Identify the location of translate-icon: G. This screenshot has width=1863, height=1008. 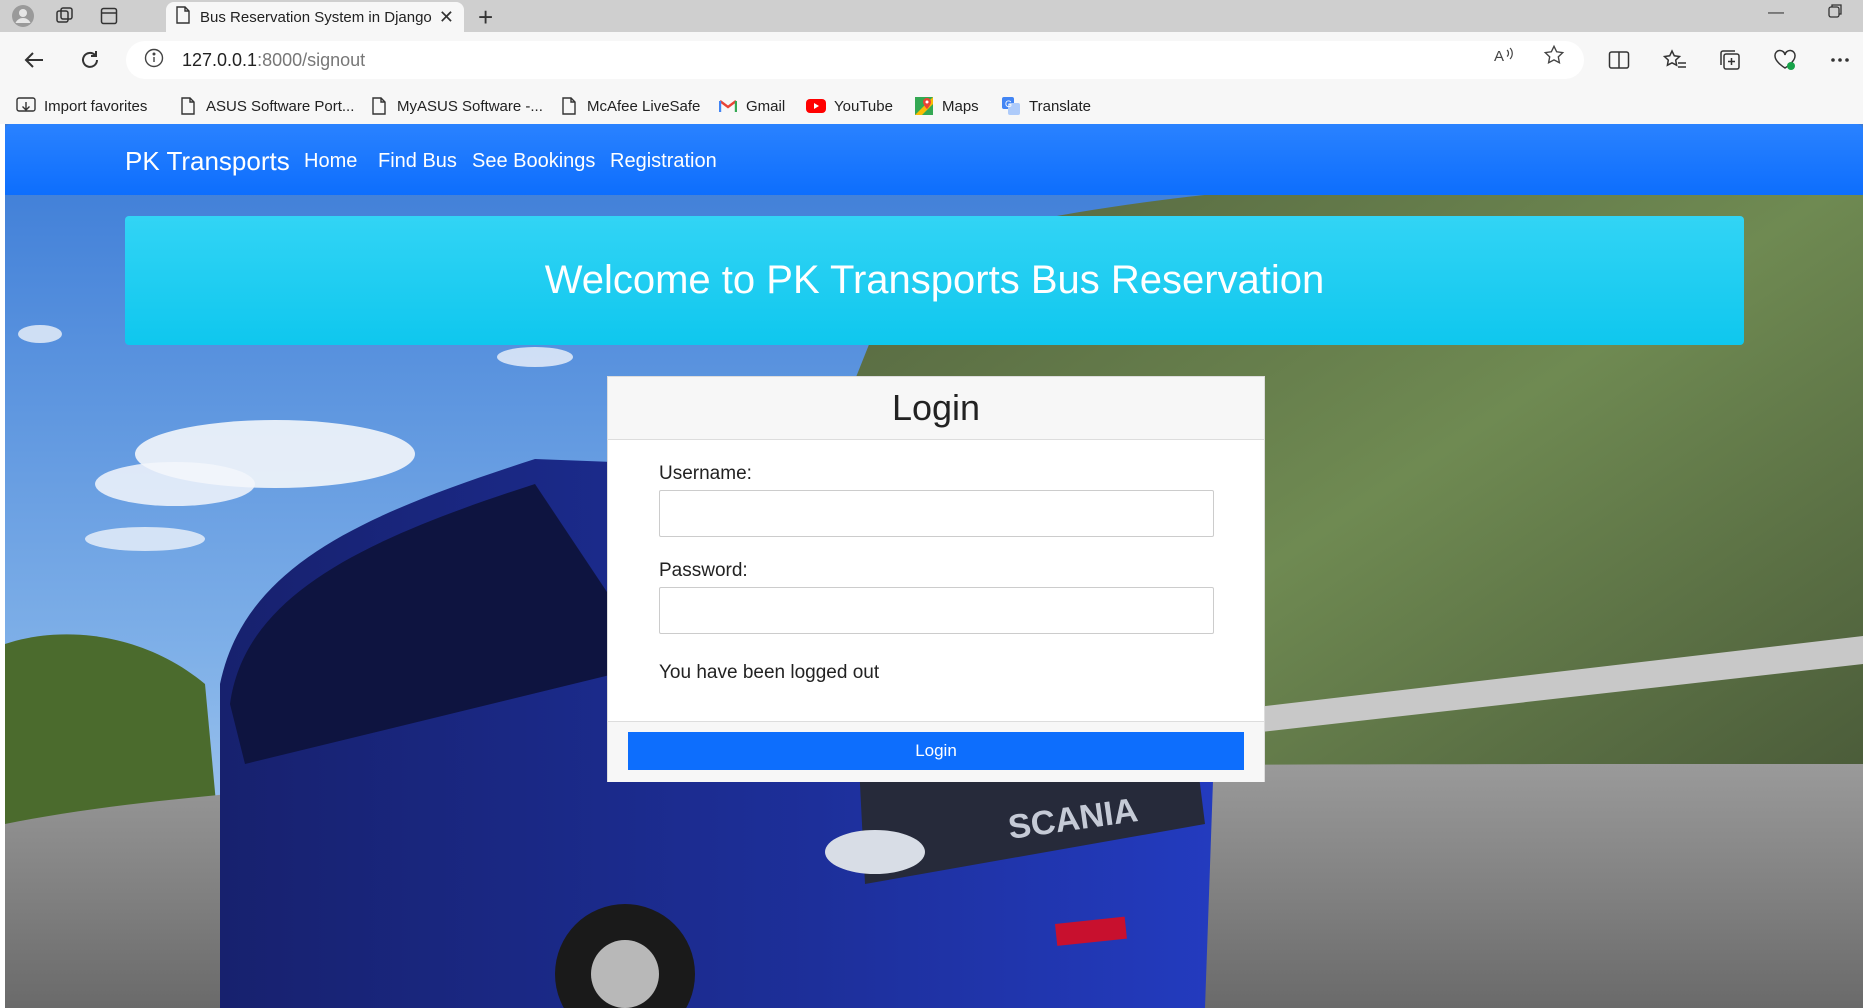
(1011, 106).